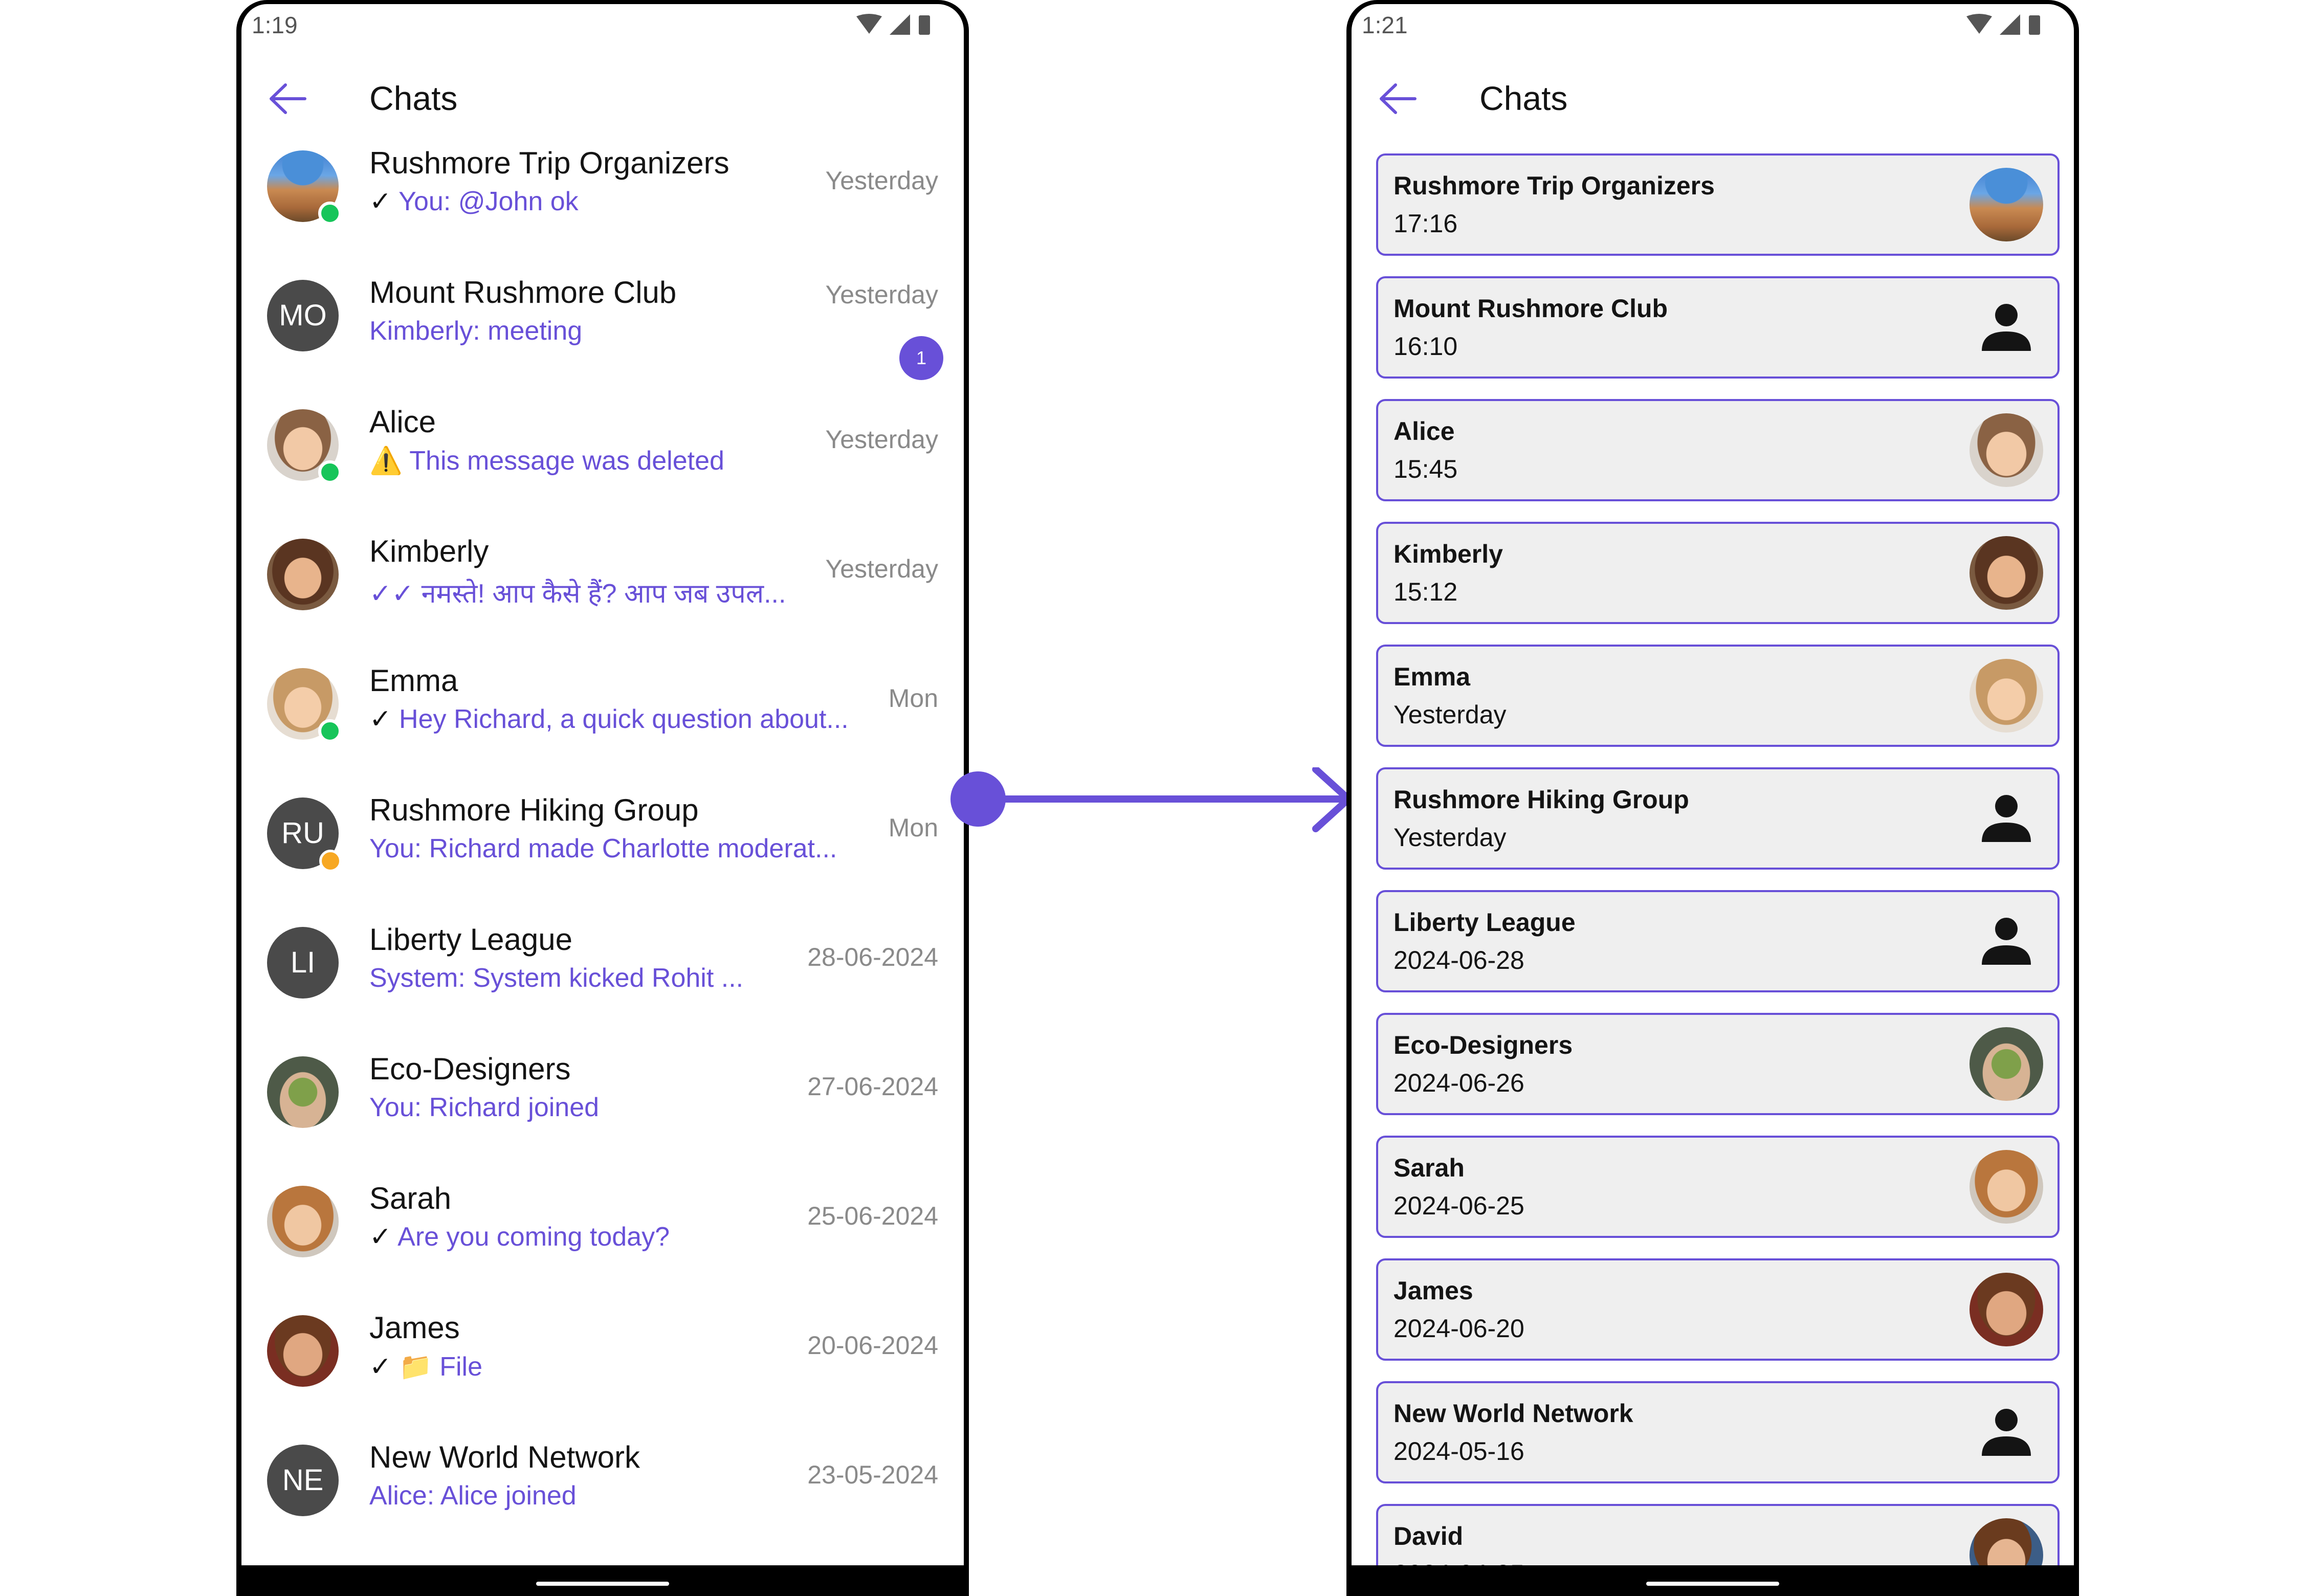  What do you see at coordinates (1713, 24) in the screenshot?
I see `status-bar: 1:21` at bounding box center [1713, 24].